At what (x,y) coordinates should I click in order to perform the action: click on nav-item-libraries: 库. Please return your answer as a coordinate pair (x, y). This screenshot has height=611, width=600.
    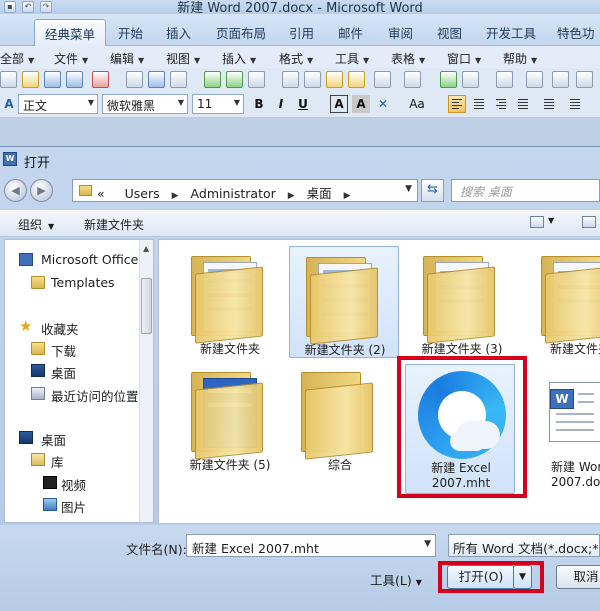
    Looking at the image, I should click on (79, 460).